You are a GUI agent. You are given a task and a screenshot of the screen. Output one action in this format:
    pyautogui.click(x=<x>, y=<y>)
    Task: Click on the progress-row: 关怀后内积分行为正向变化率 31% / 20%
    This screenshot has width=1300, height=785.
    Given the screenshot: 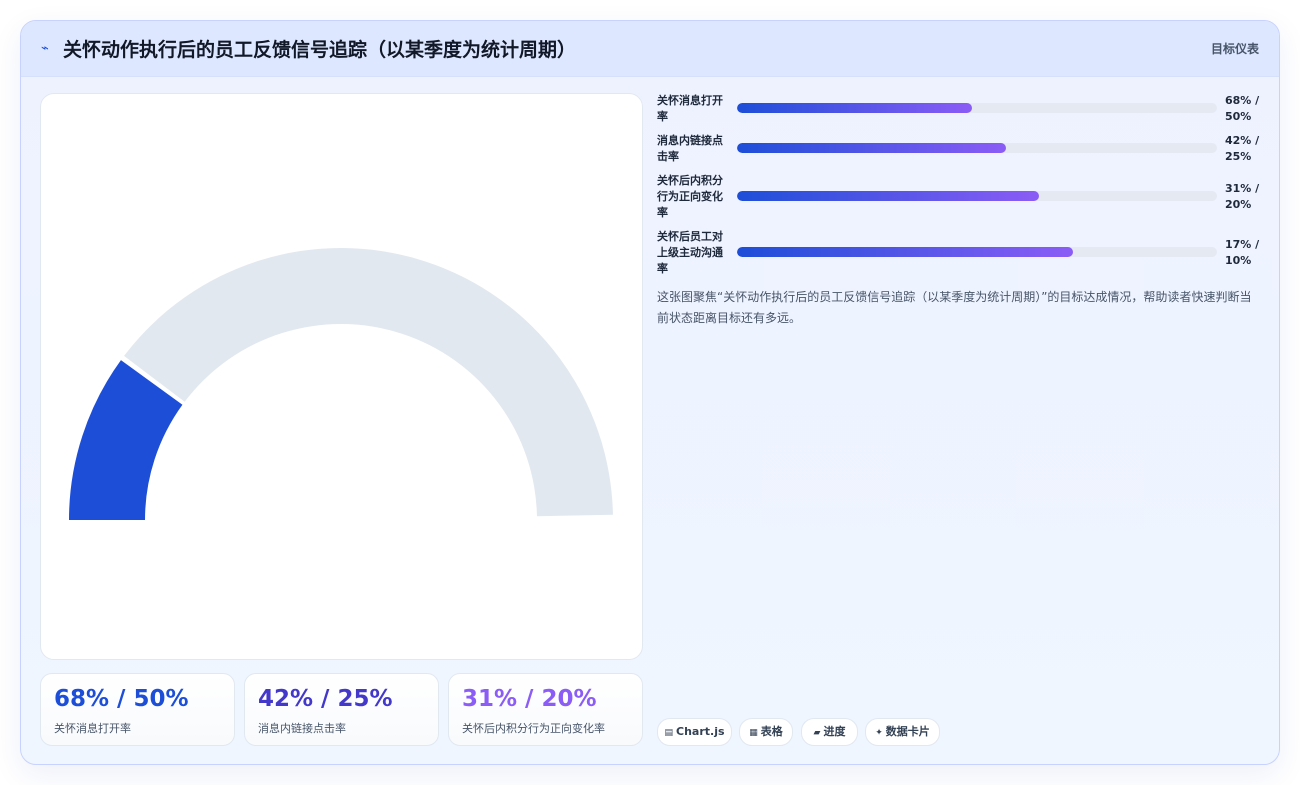 What is the action you would take?
    pyautogui.click(x=959, y=198)
    